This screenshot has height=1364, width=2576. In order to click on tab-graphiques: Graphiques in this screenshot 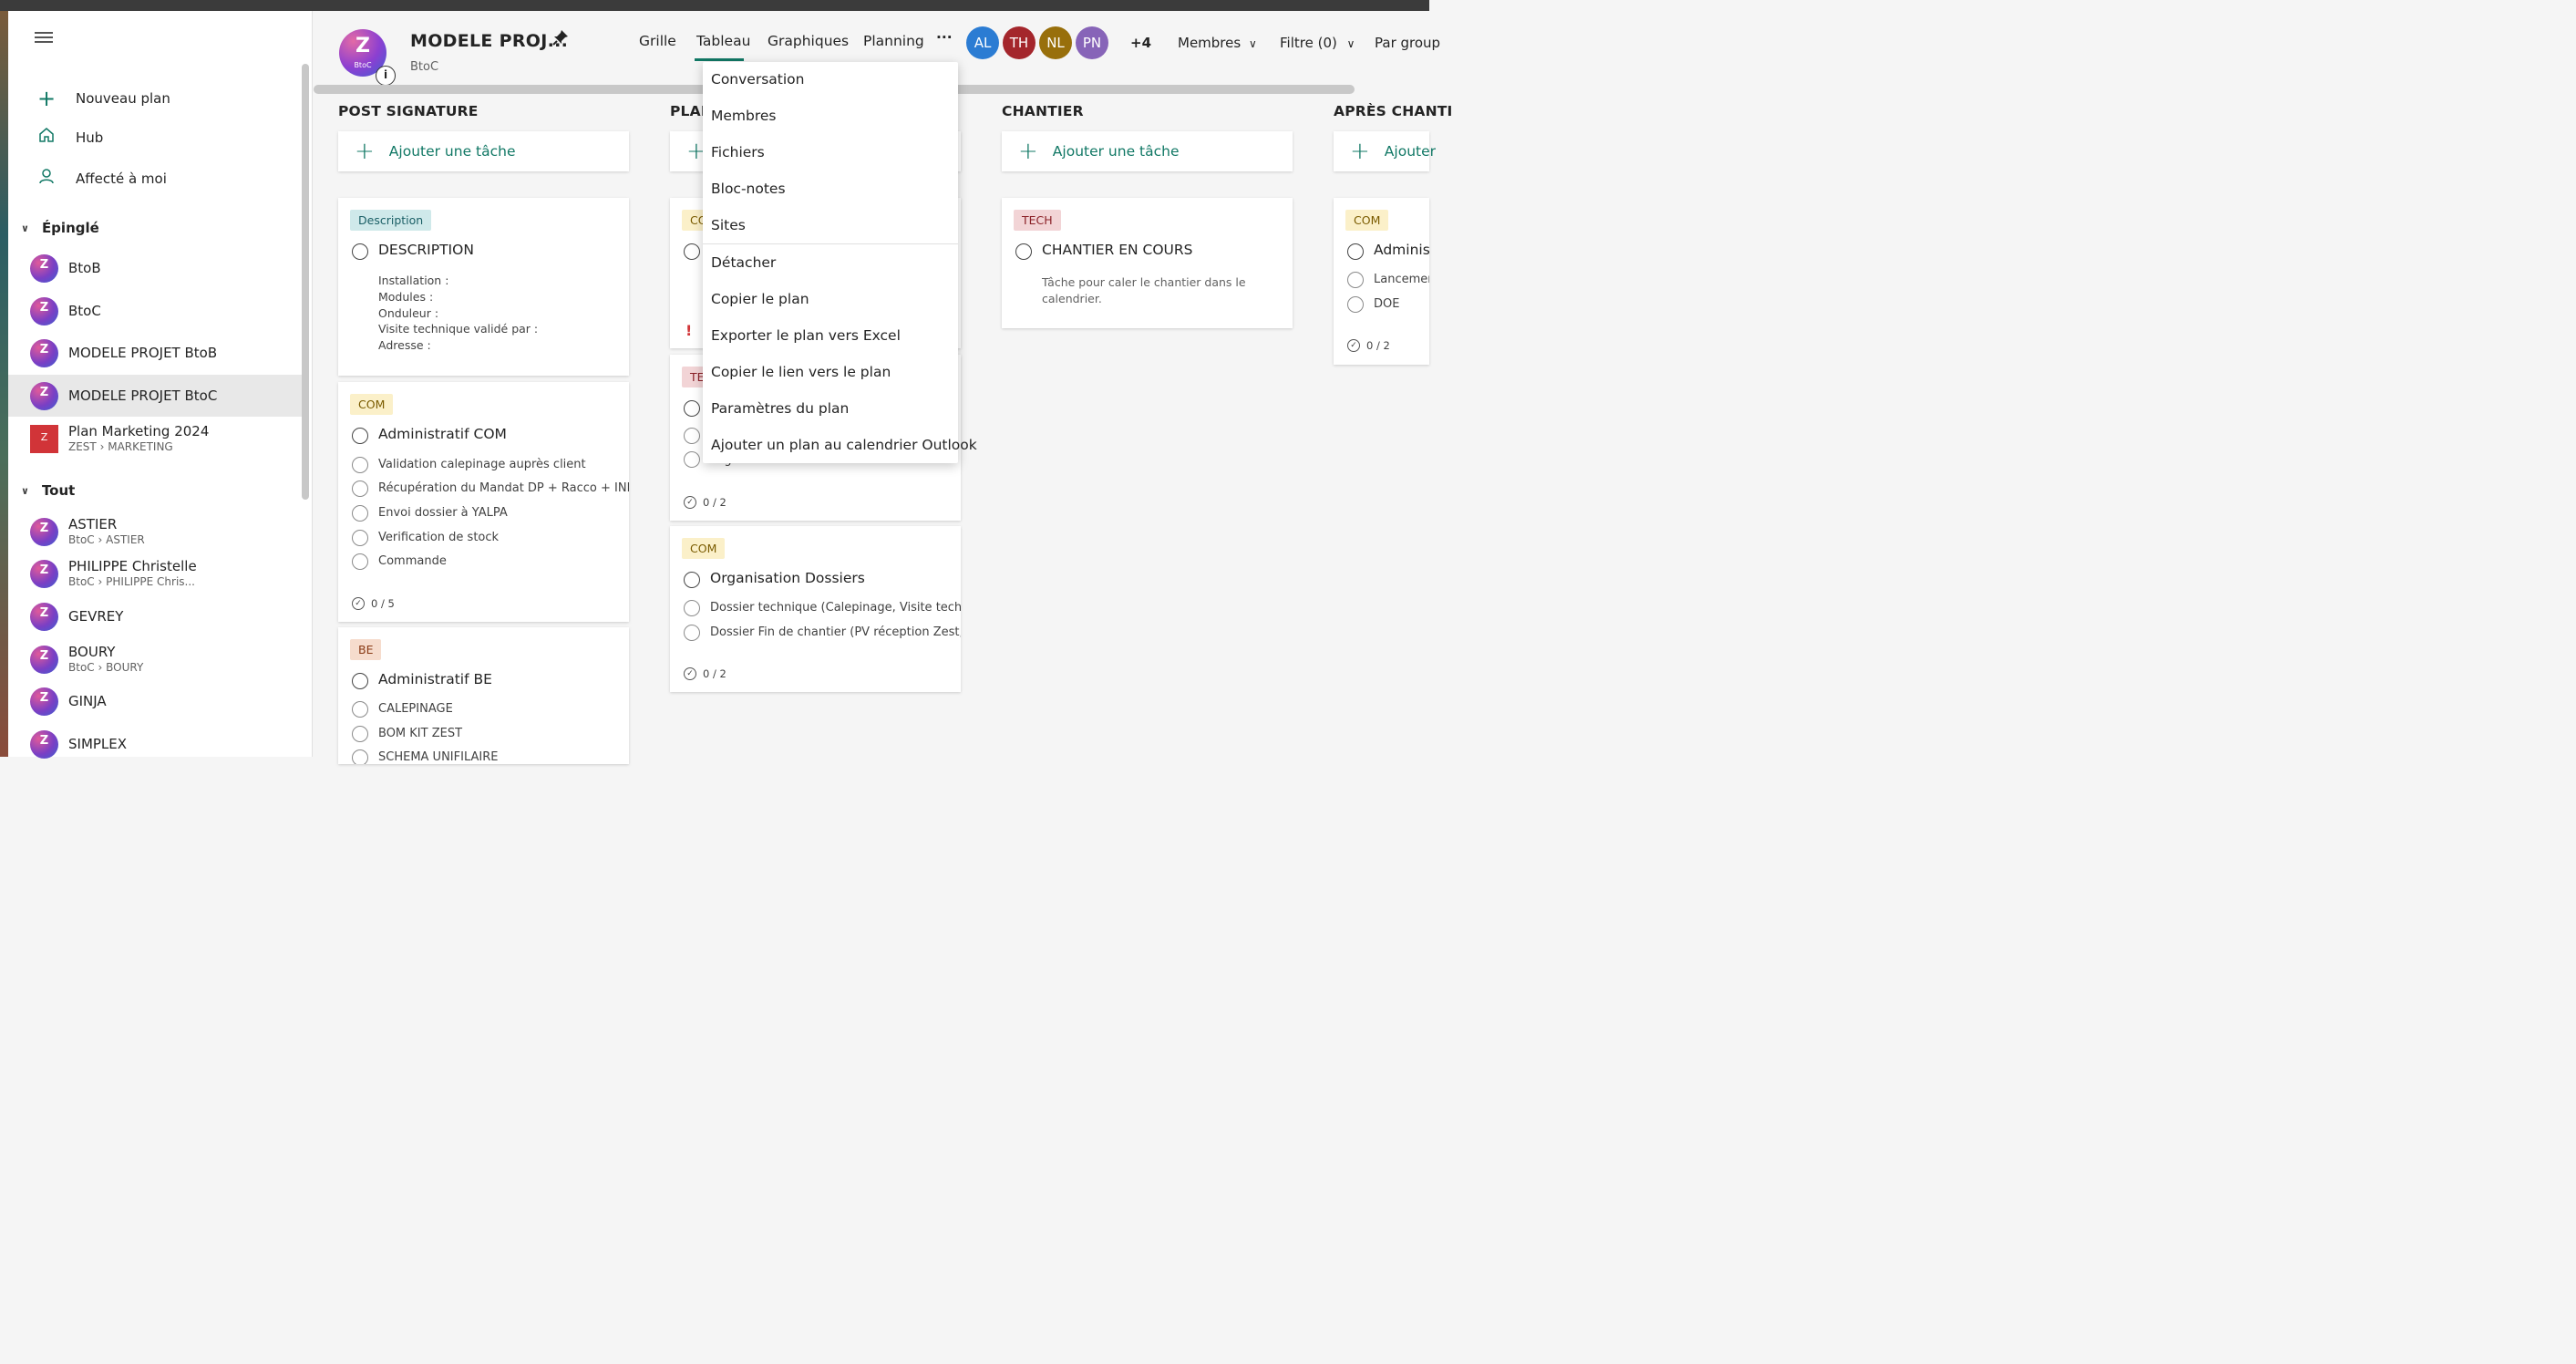, I will do `click(808, 41)`.